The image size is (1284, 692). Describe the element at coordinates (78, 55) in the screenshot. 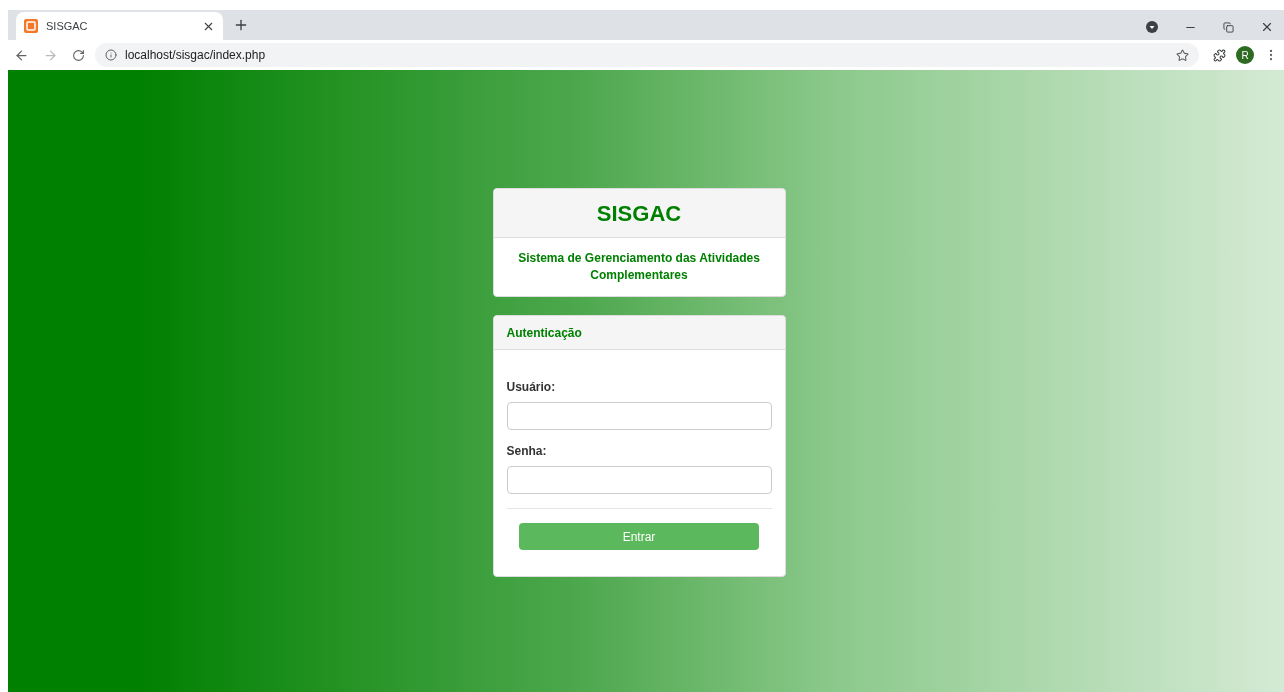

I see `reload-icon` at that location.